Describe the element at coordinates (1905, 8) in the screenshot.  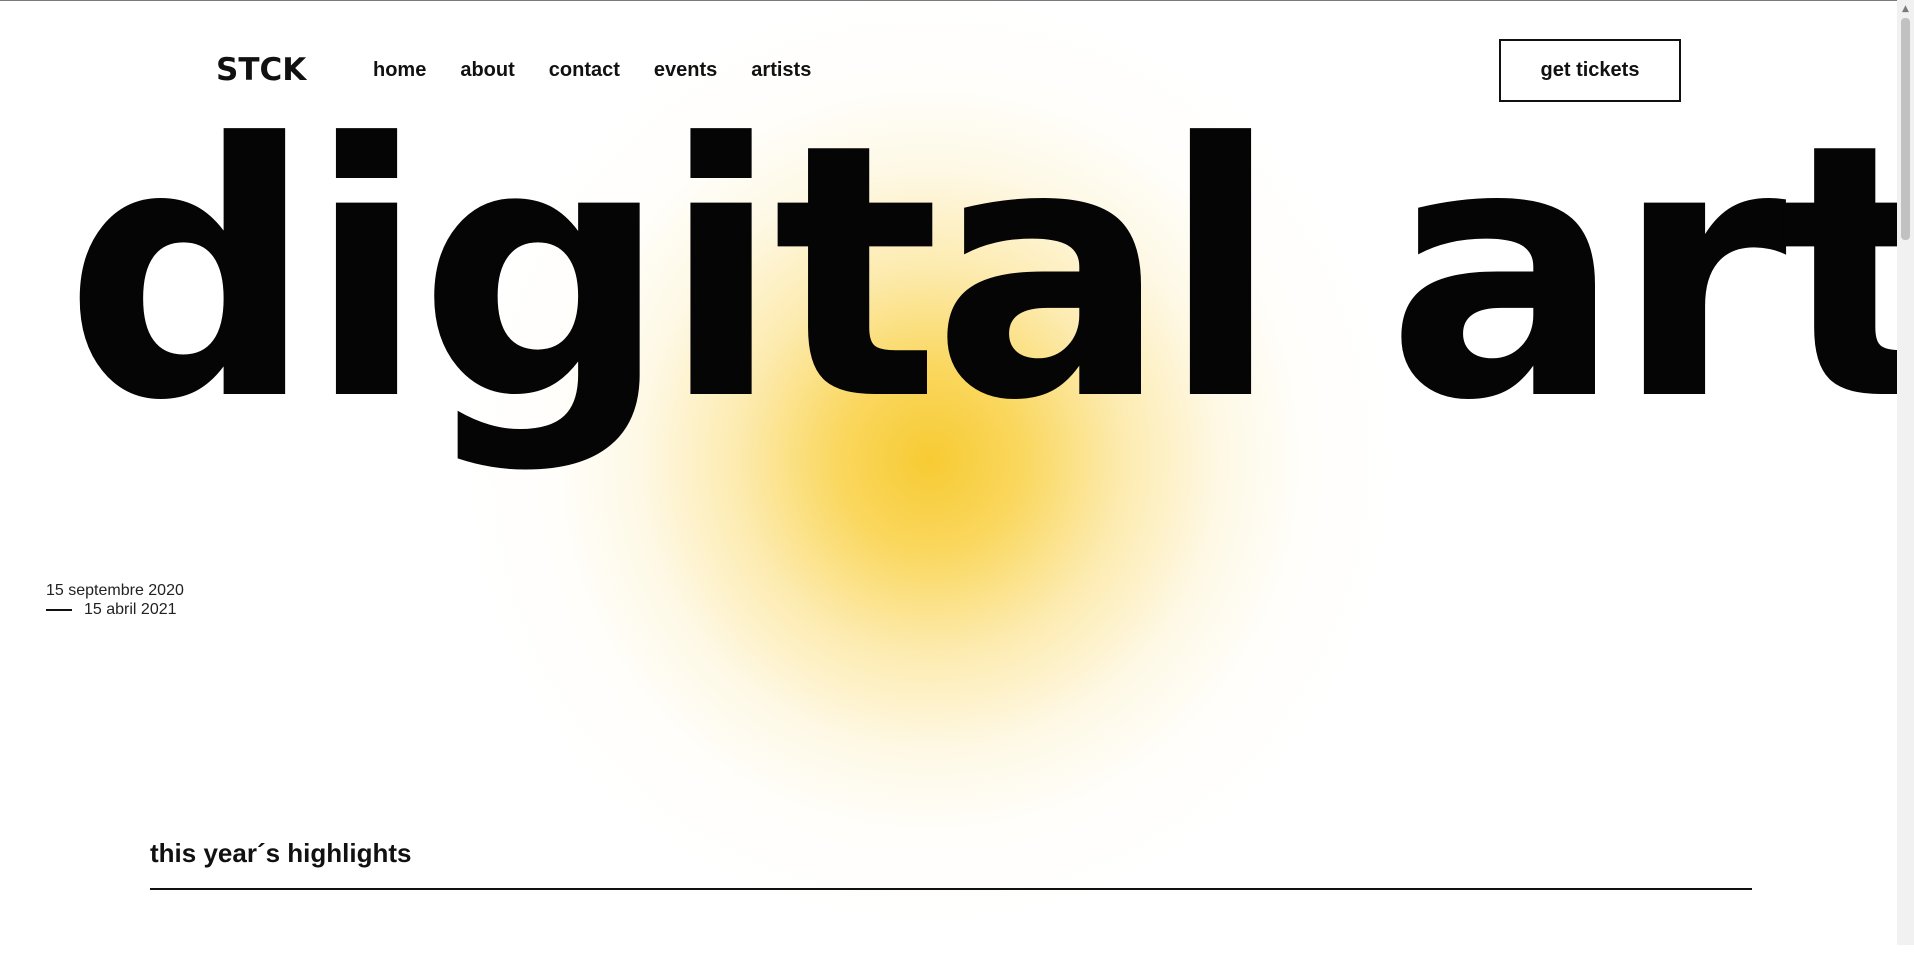
I see `triangle-up-icon: ▲` at that location.